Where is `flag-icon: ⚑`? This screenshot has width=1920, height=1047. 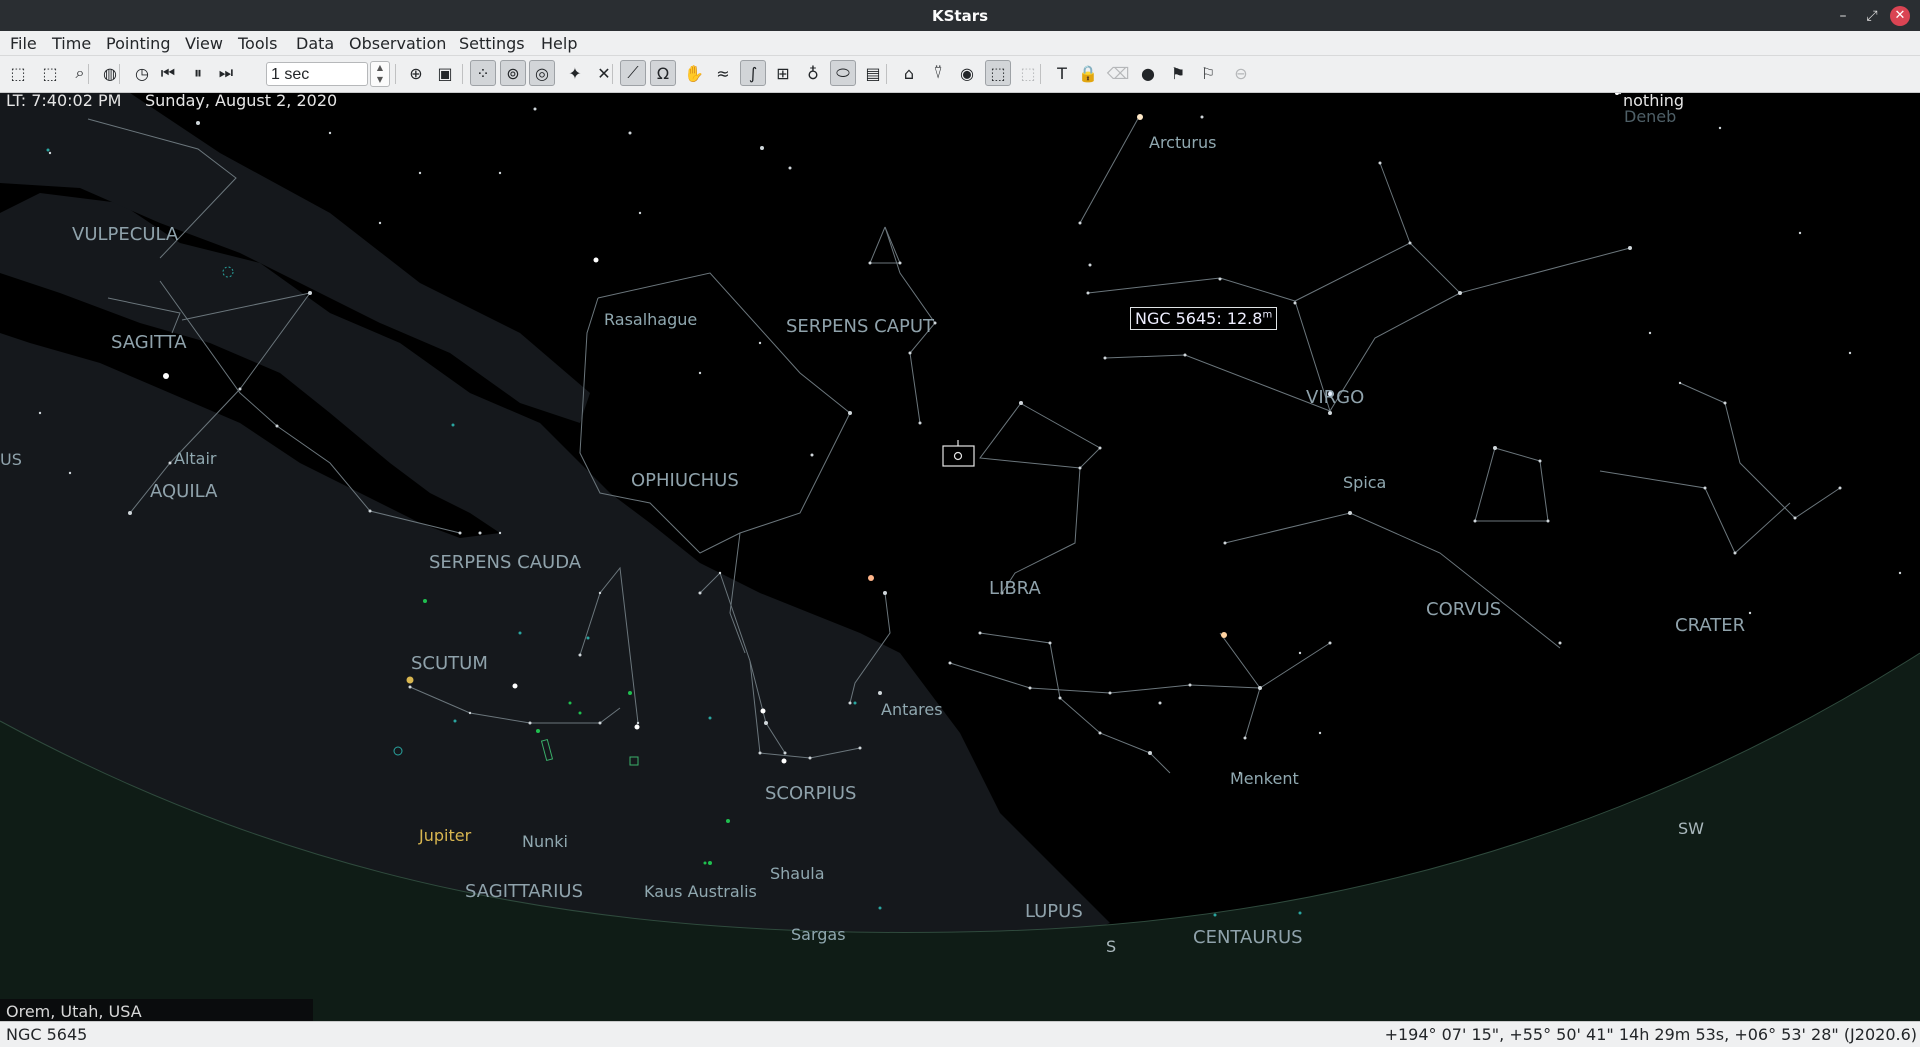
flag-icon: ⚑ is located at coordinates (1178, 73).